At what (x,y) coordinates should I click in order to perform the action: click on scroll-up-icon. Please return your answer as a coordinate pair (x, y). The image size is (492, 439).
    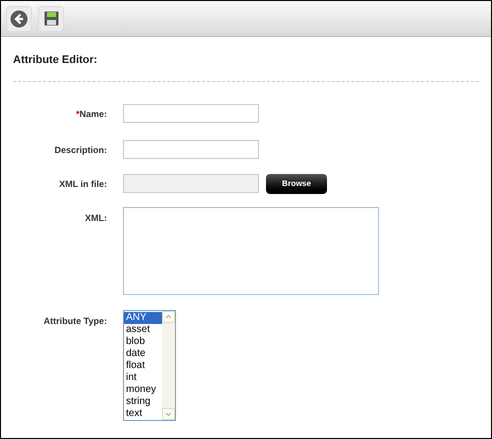
    Looking at the image, I should click on (168, 316).